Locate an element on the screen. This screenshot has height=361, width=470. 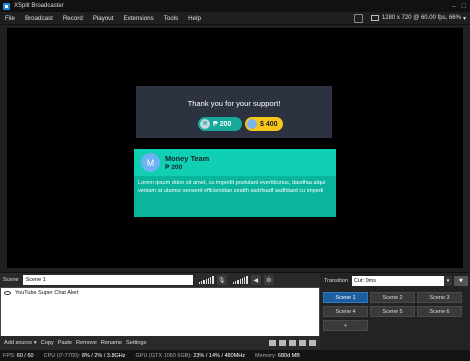
microphone-icon: 🎙 is located at coordinates (221, 280).